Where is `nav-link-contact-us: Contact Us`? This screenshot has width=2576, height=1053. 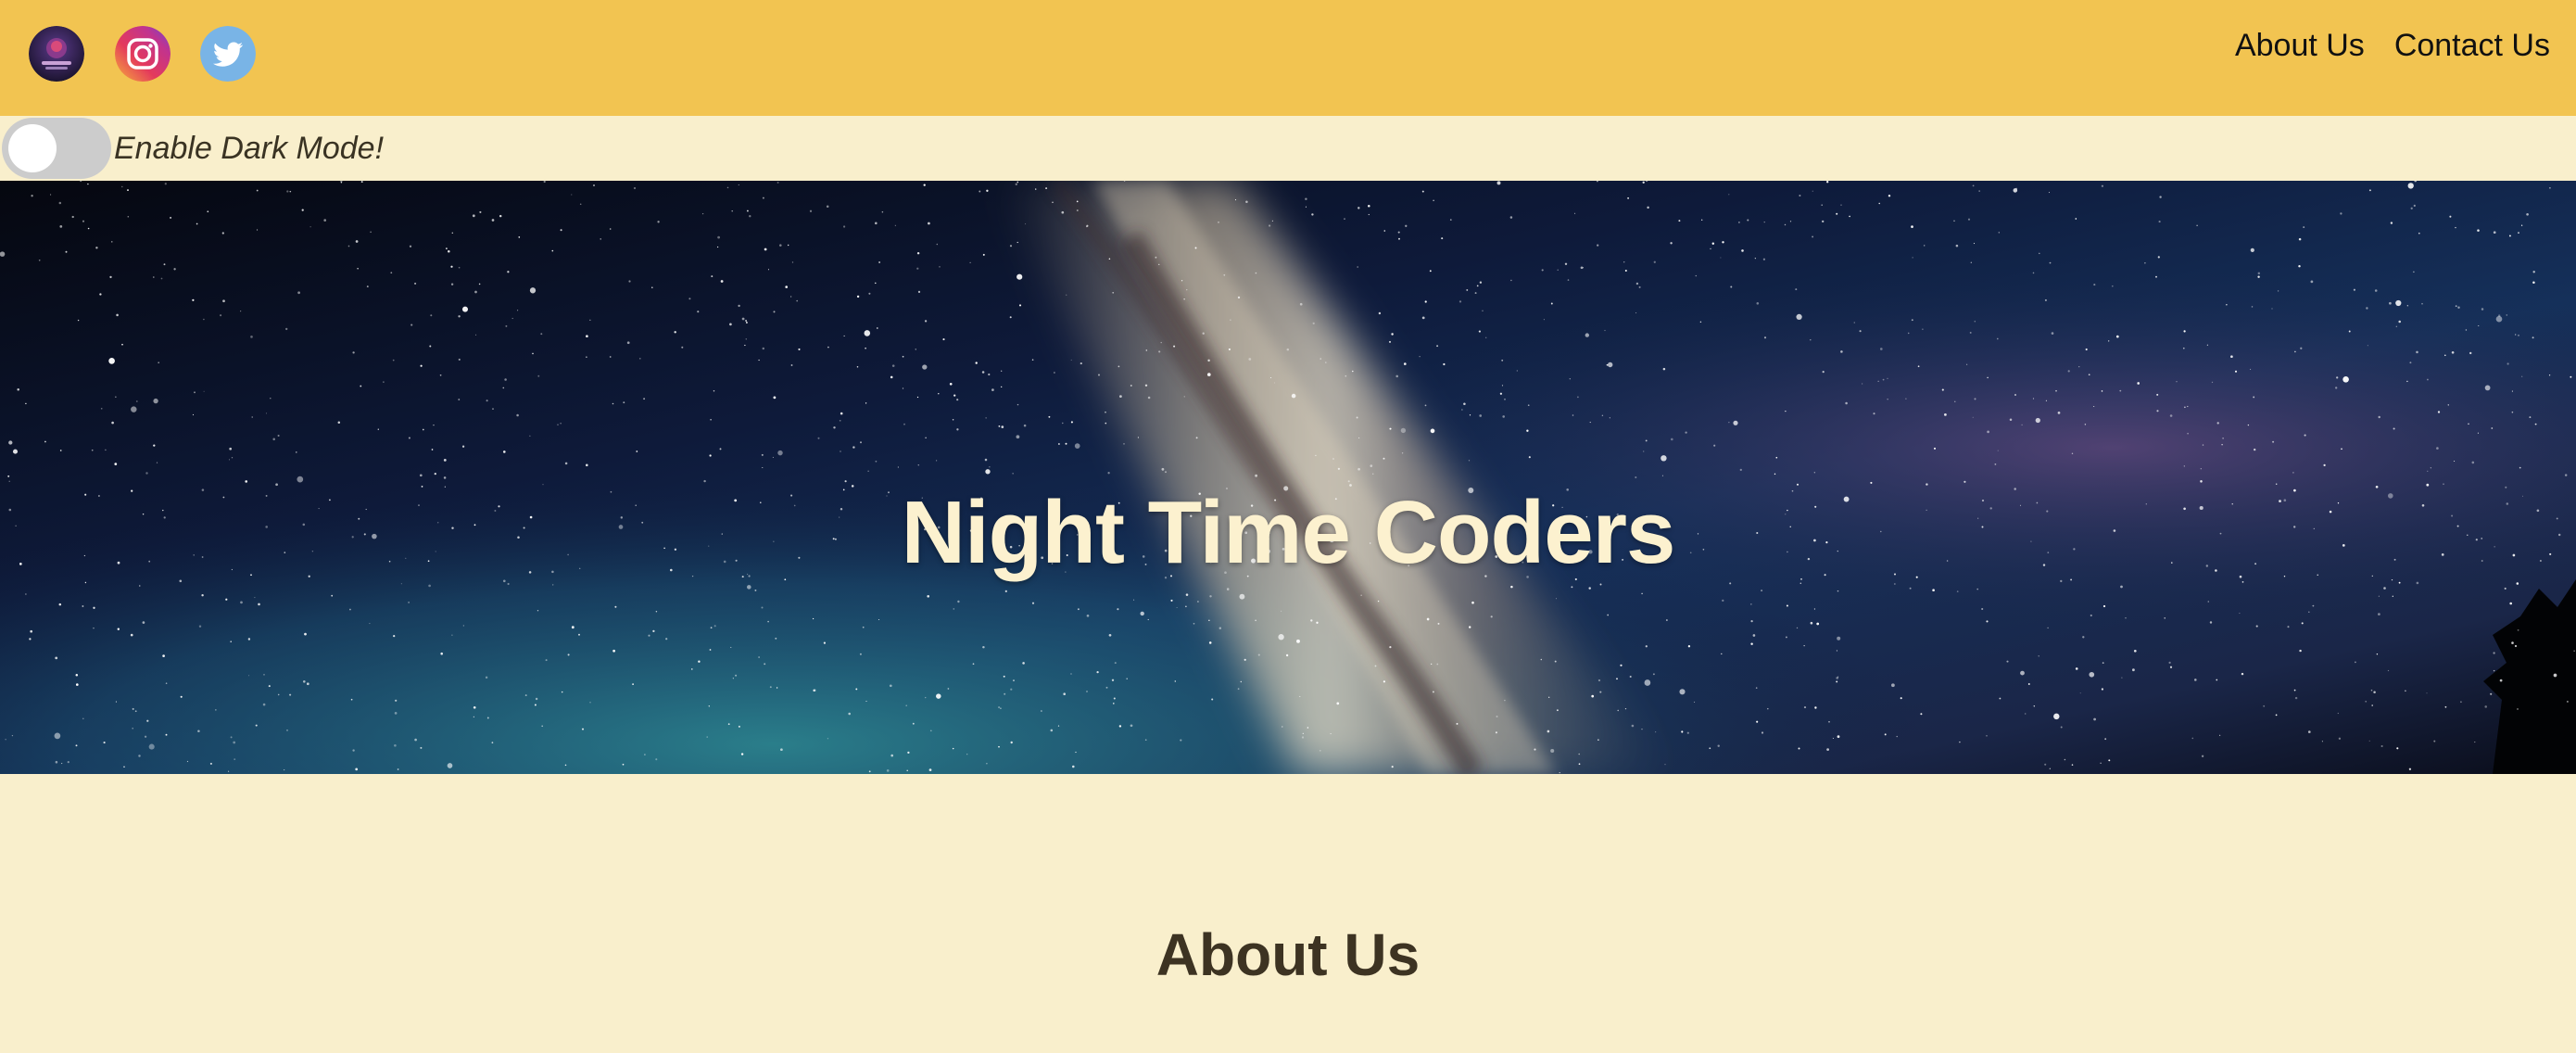 nav-link-contact-us: Contact Us is located at coordinates (2472, 45).